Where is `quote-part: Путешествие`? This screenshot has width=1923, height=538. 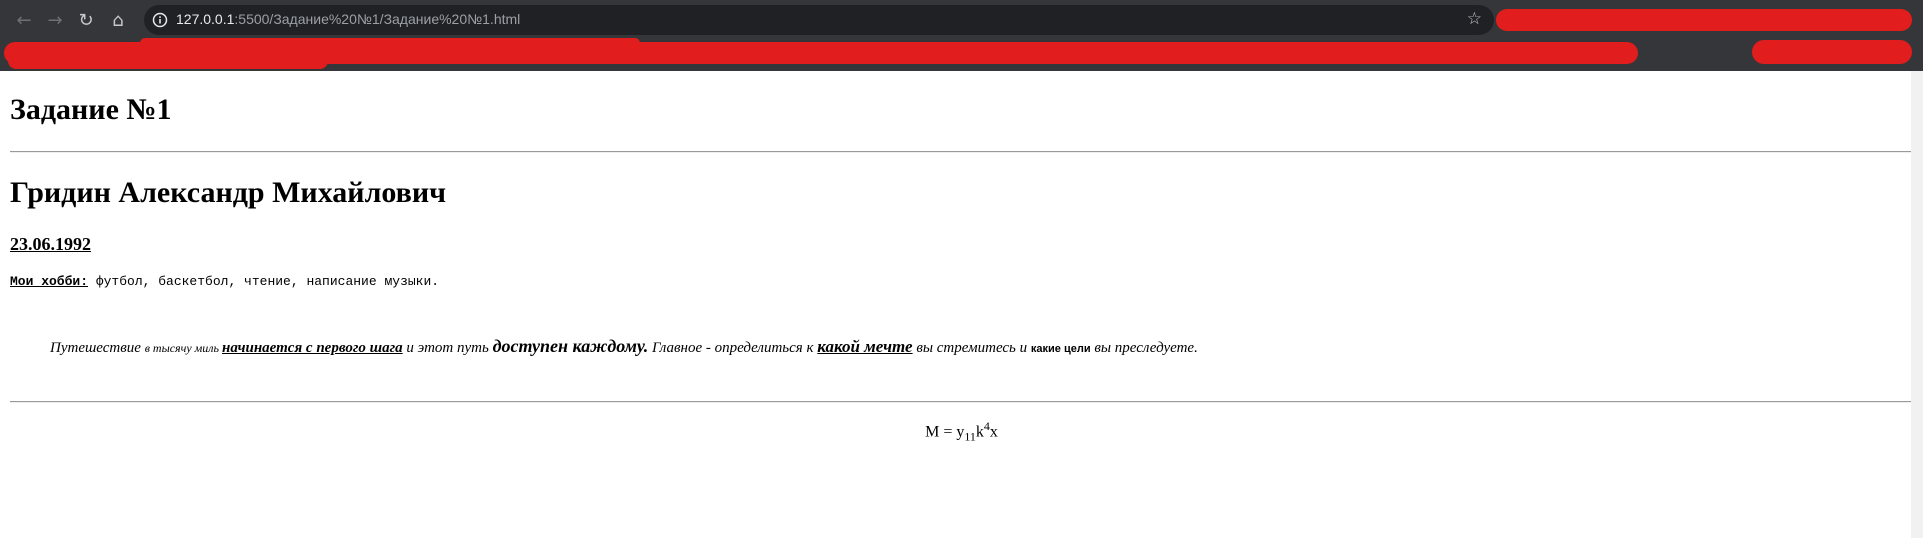
quote-part: Путешествие is located at coordinates (97, 348).